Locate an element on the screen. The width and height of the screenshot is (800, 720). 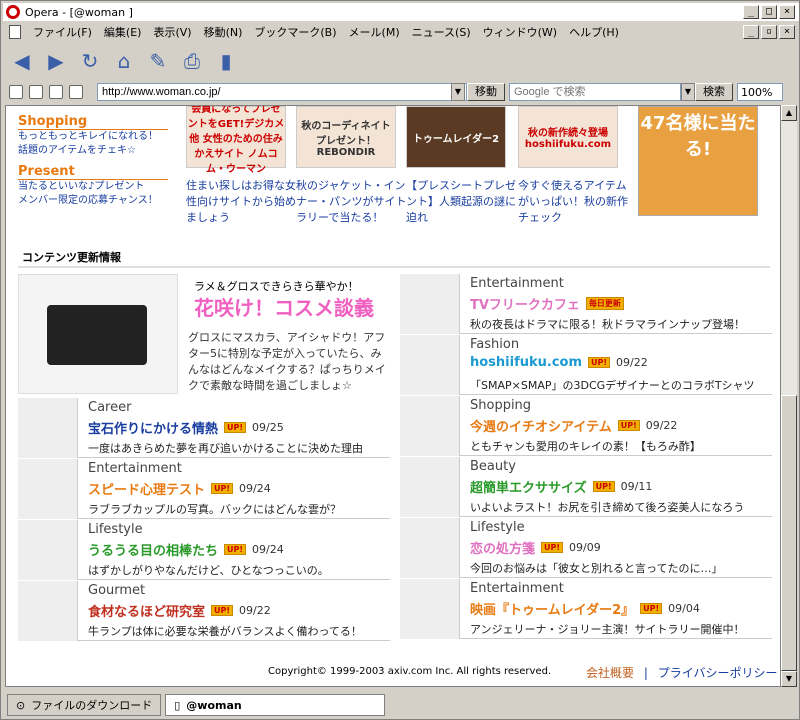
vertical-scrollbar: ▲ ▼ is located at coordinates (789, 396).